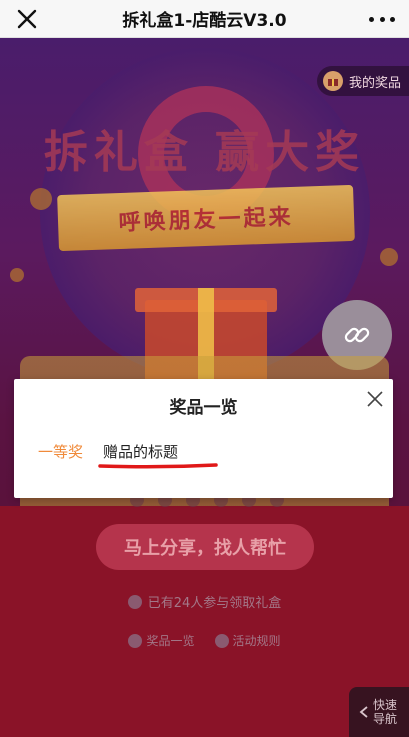 This screenshot has width=409, height=737. What do you see at coordinates (214, 603) in the screenshot?
I see `claimed-text: 已有24人参与领取礼盒` at bounding box center [214, 603].